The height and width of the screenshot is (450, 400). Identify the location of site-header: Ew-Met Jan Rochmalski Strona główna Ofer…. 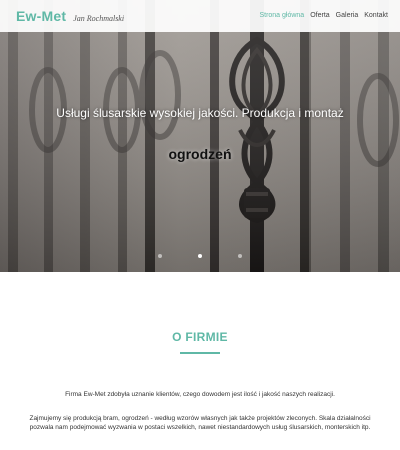
(200, 16).